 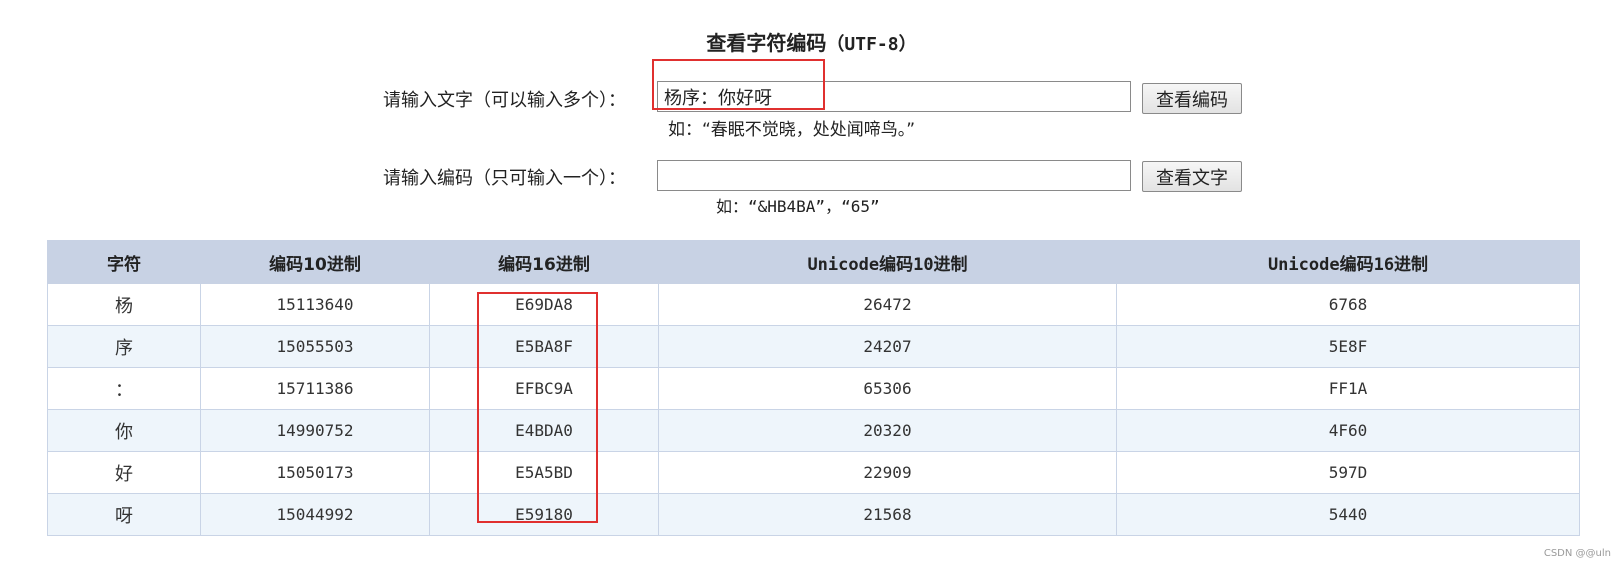 What do you see at coordinates (1348, 262) in the screenshot?
I see `header-unicode-hex: Unicode编码16进制` at bounding box center [1348, 262].